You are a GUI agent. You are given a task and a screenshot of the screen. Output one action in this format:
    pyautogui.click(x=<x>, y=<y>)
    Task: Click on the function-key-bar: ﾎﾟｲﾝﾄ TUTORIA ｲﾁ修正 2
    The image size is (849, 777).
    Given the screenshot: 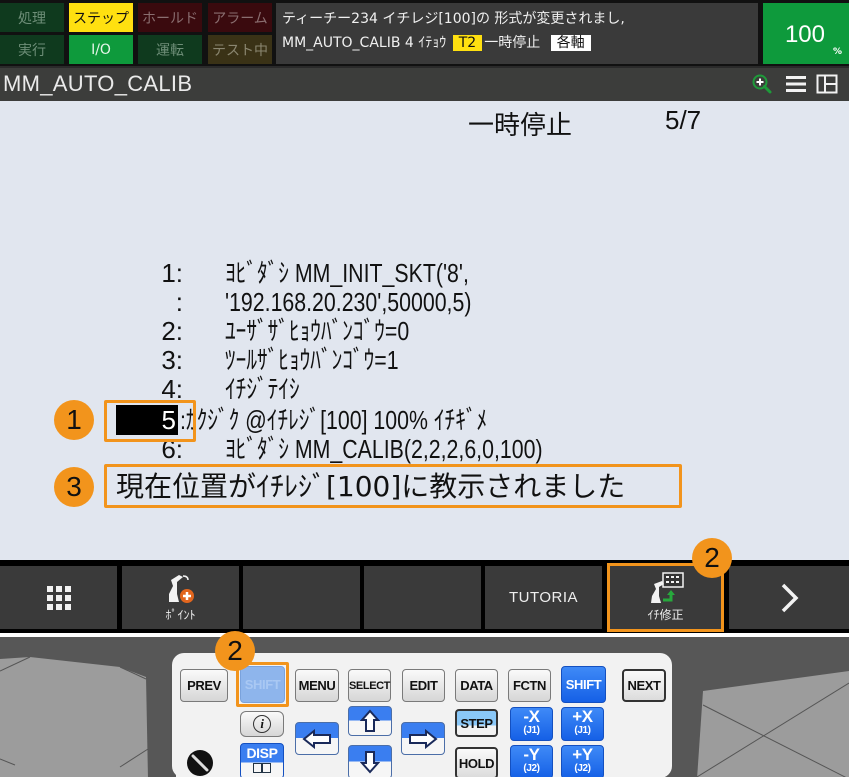 What is the action you would take?
    pyautogui.click(x=424, y=585)
    